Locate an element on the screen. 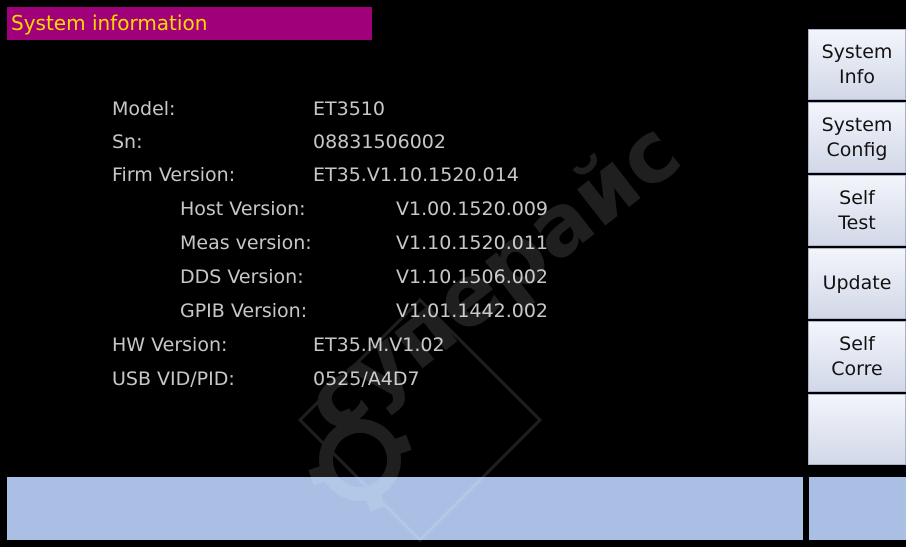 The width and height of the screenshot is (906, 547). meas-version-value: V1.10.1520.011 is located at coordinates (472, 243).